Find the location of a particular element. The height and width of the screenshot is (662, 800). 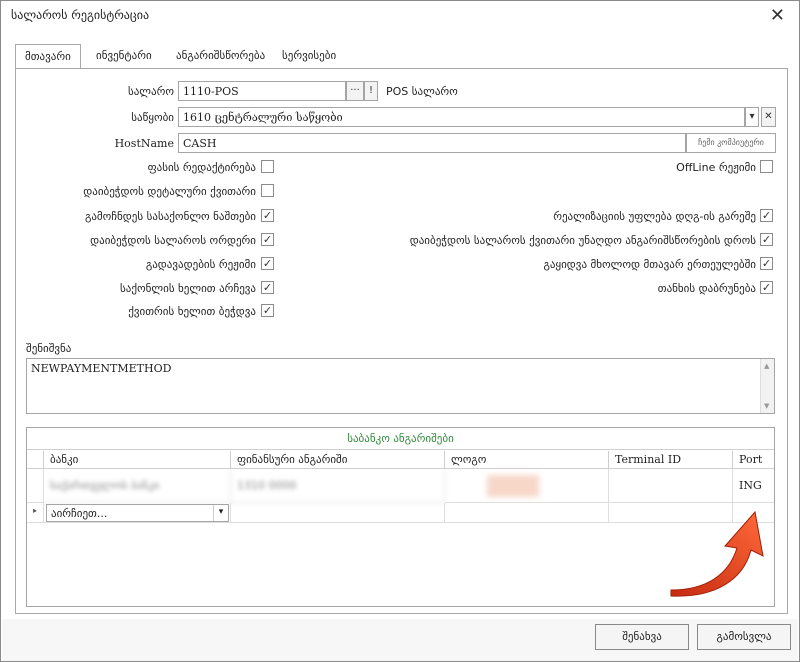

table-cell-port: ING is located at coordinates (753, 486).